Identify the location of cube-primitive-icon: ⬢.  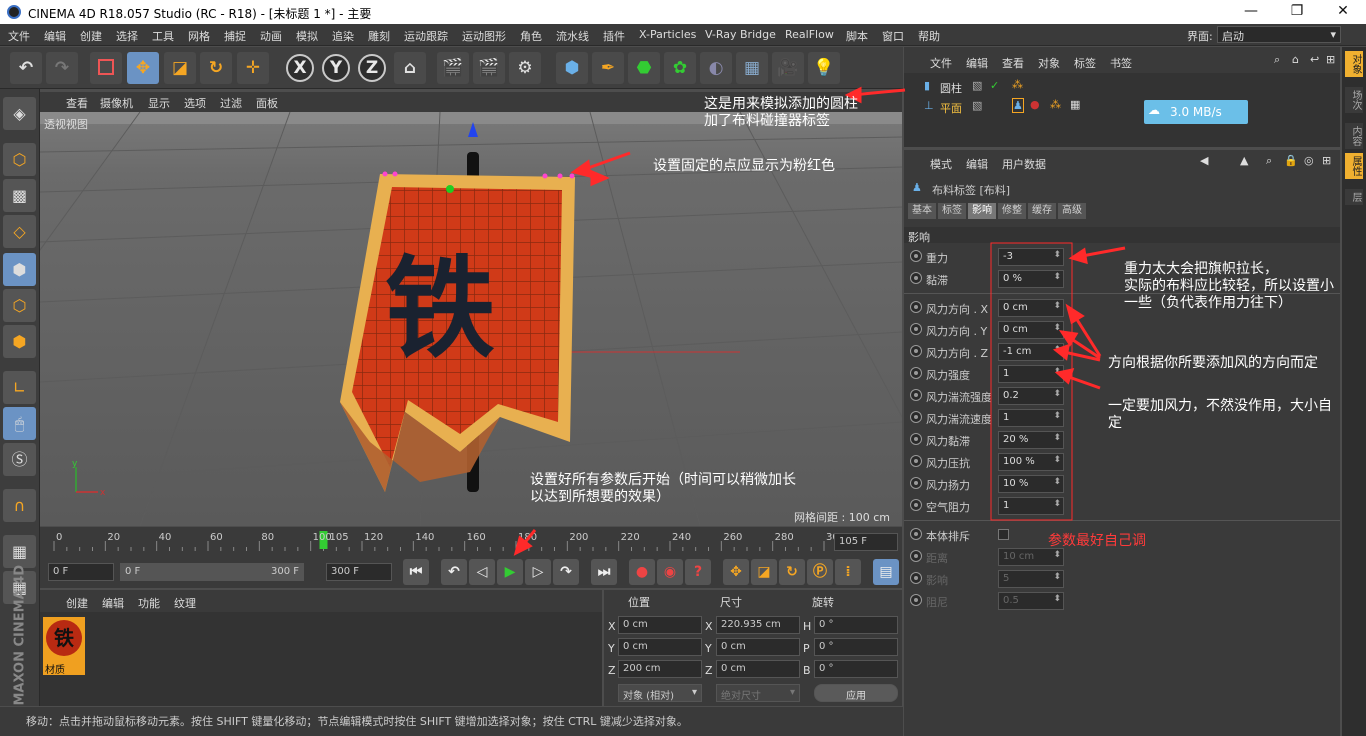
(572, 68).